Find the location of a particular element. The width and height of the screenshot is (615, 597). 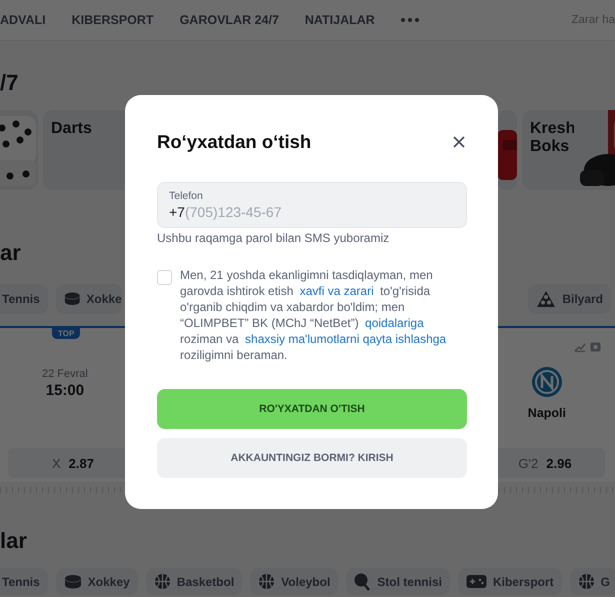

sport-chip: G is located at coordinates (592, 581).